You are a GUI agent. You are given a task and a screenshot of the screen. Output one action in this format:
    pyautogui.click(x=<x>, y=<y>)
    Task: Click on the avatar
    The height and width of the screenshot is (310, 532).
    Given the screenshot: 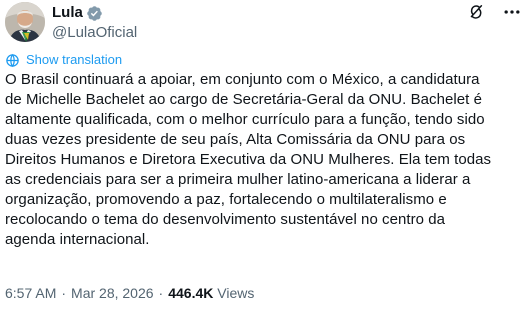 What is the action you would take?
    pyautogui.click(x=25, y=22)
    